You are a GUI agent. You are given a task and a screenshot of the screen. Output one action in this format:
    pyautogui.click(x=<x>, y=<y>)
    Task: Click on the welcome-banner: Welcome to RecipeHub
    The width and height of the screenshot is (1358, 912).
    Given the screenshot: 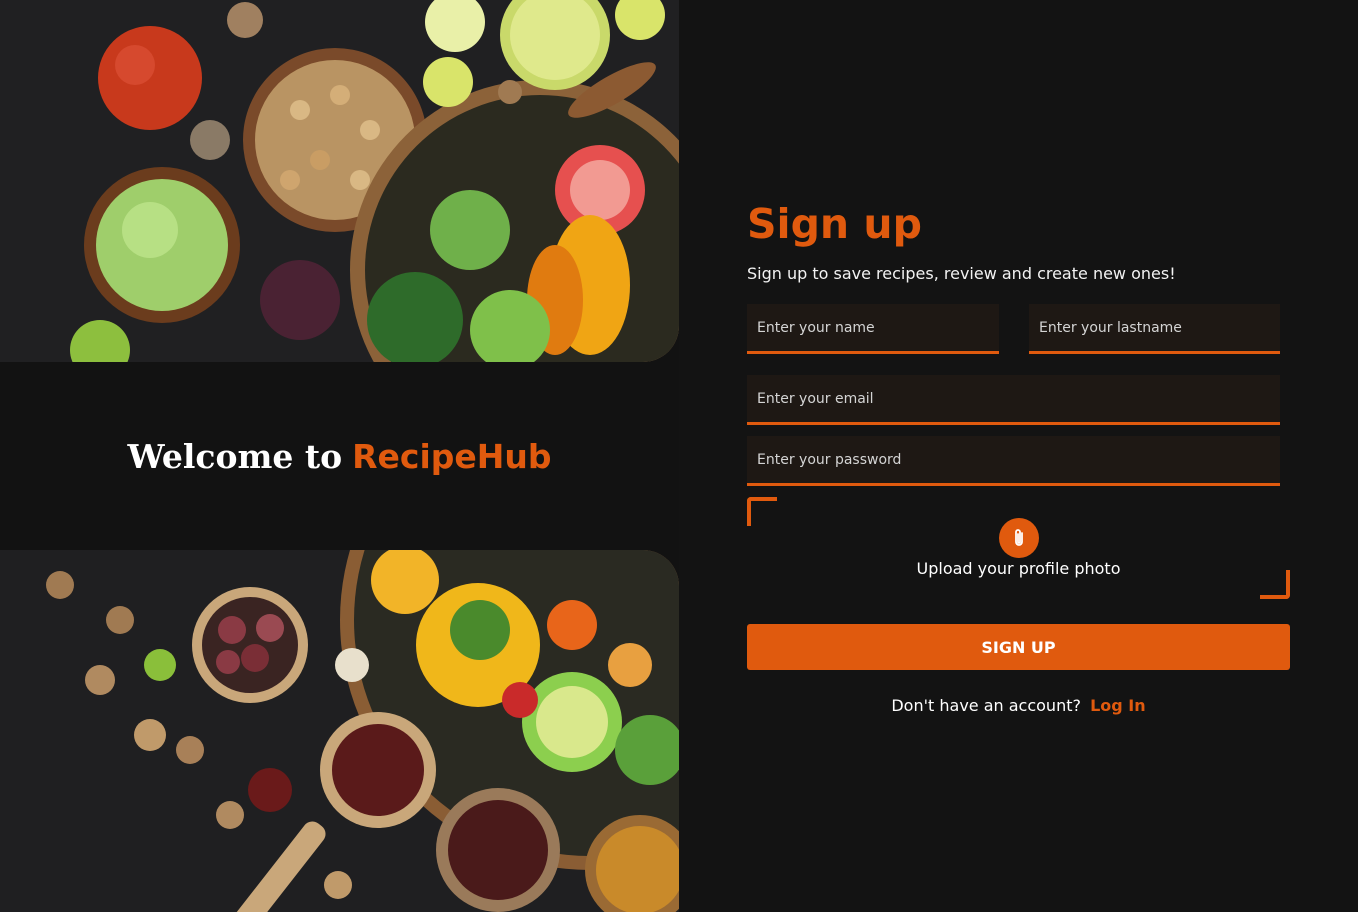 What is the action you would take?
    pyautogui.click(x=339, y=456)
    